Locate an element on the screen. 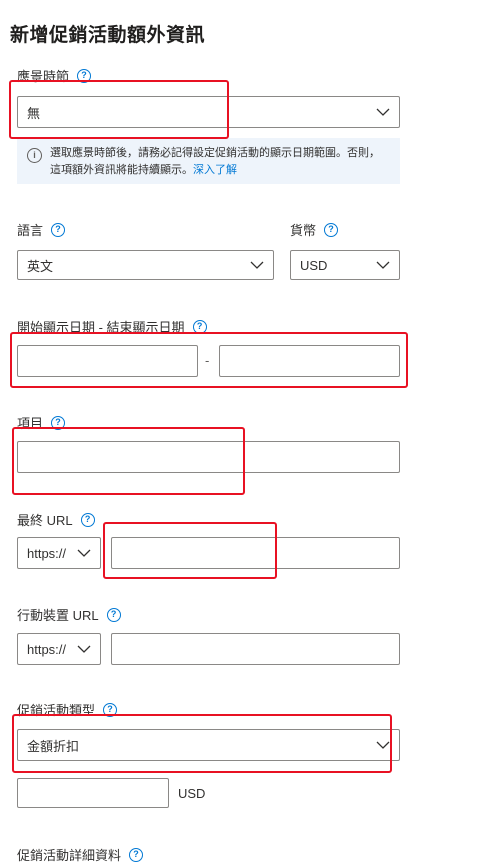  occasion-select: 無 is located at coordinates (208, 112).